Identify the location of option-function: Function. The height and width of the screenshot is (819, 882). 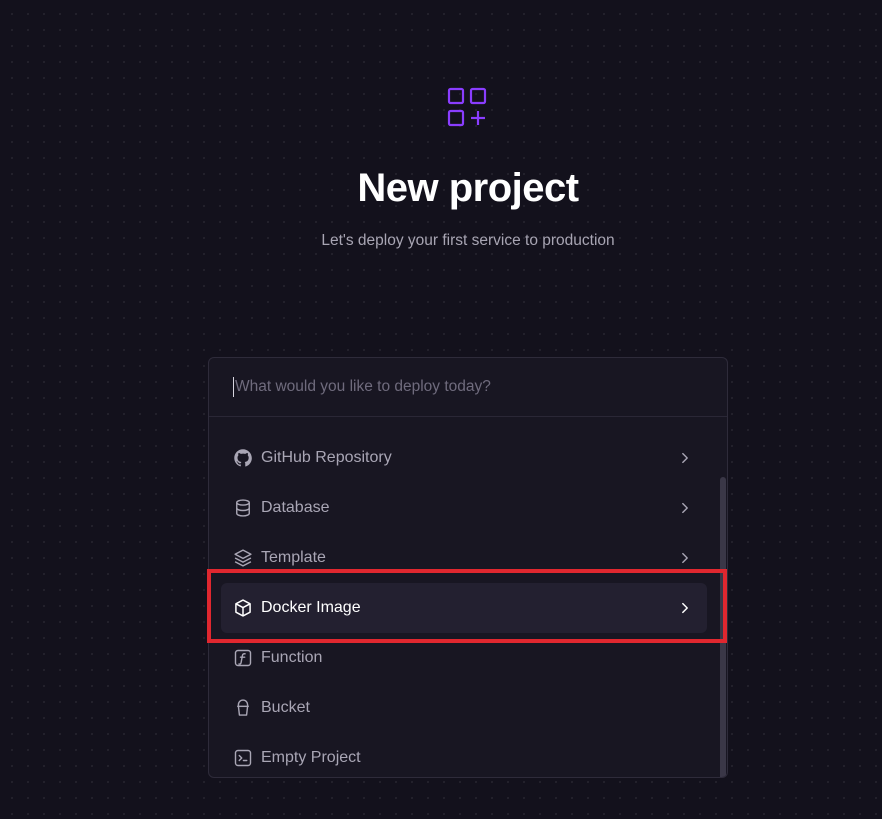
(464, 658).